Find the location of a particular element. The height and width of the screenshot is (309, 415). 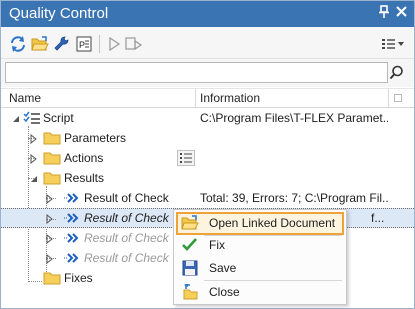

close-icon is located at coordinates (401, 12).